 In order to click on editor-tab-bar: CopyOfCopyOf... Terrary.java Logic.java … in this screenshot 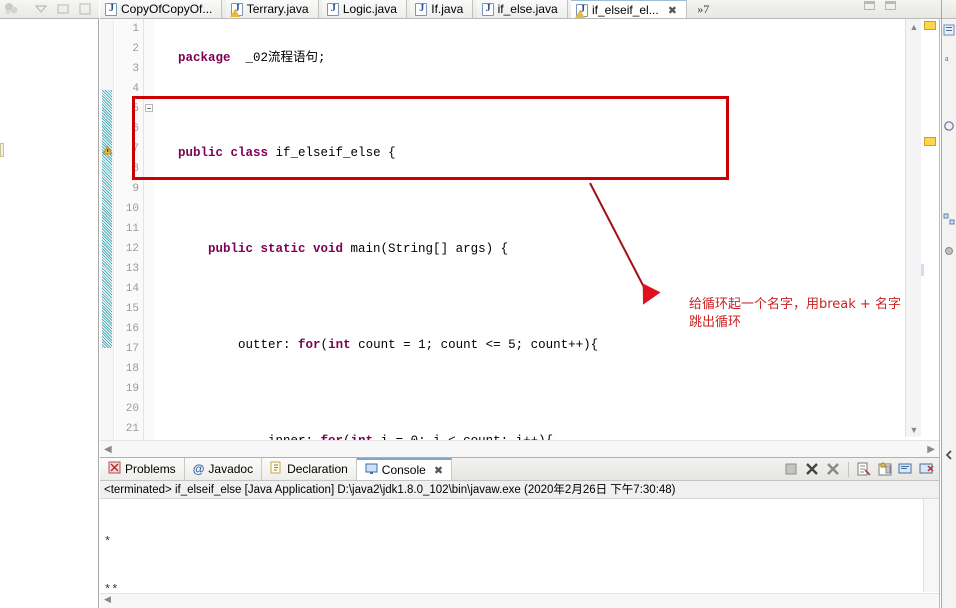, I will do `click(528, 9)`.